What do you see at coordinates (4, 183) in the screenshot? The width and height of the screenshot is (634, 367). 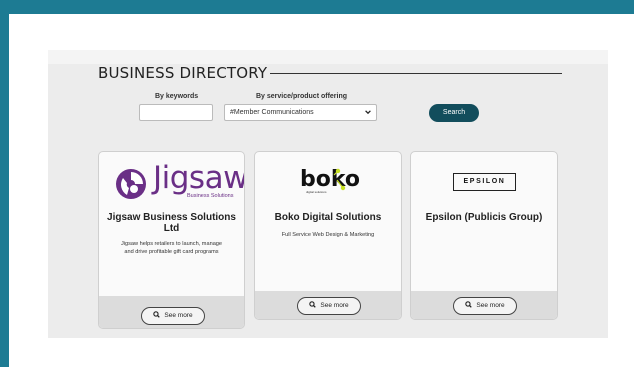 I see `left-border` at bounding box center [4, 183].